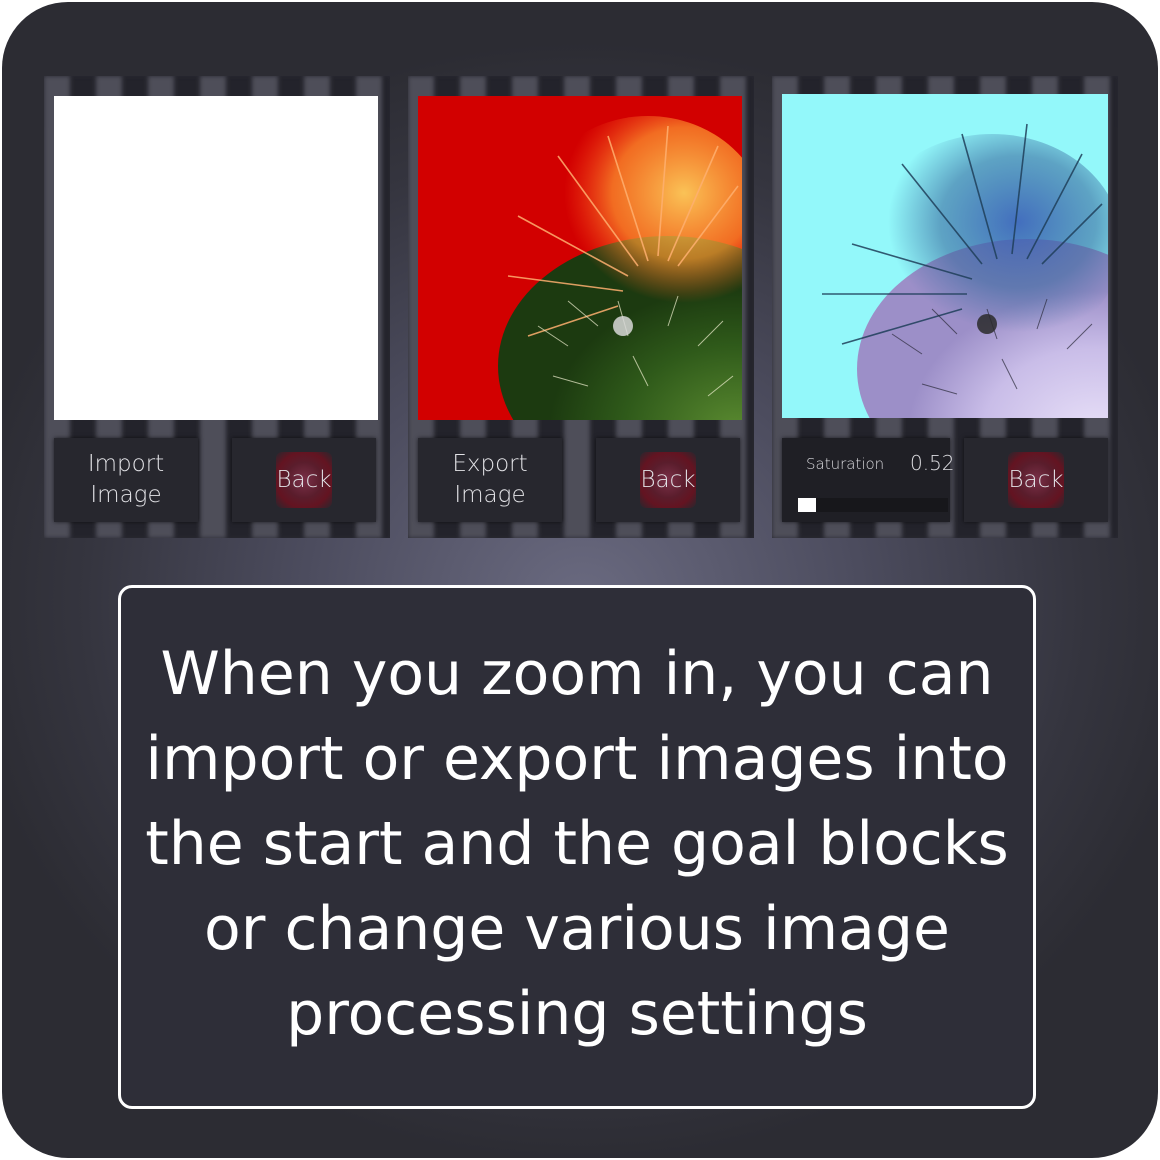  I want to click on export-image-button: Export Image, so click(490, 480).